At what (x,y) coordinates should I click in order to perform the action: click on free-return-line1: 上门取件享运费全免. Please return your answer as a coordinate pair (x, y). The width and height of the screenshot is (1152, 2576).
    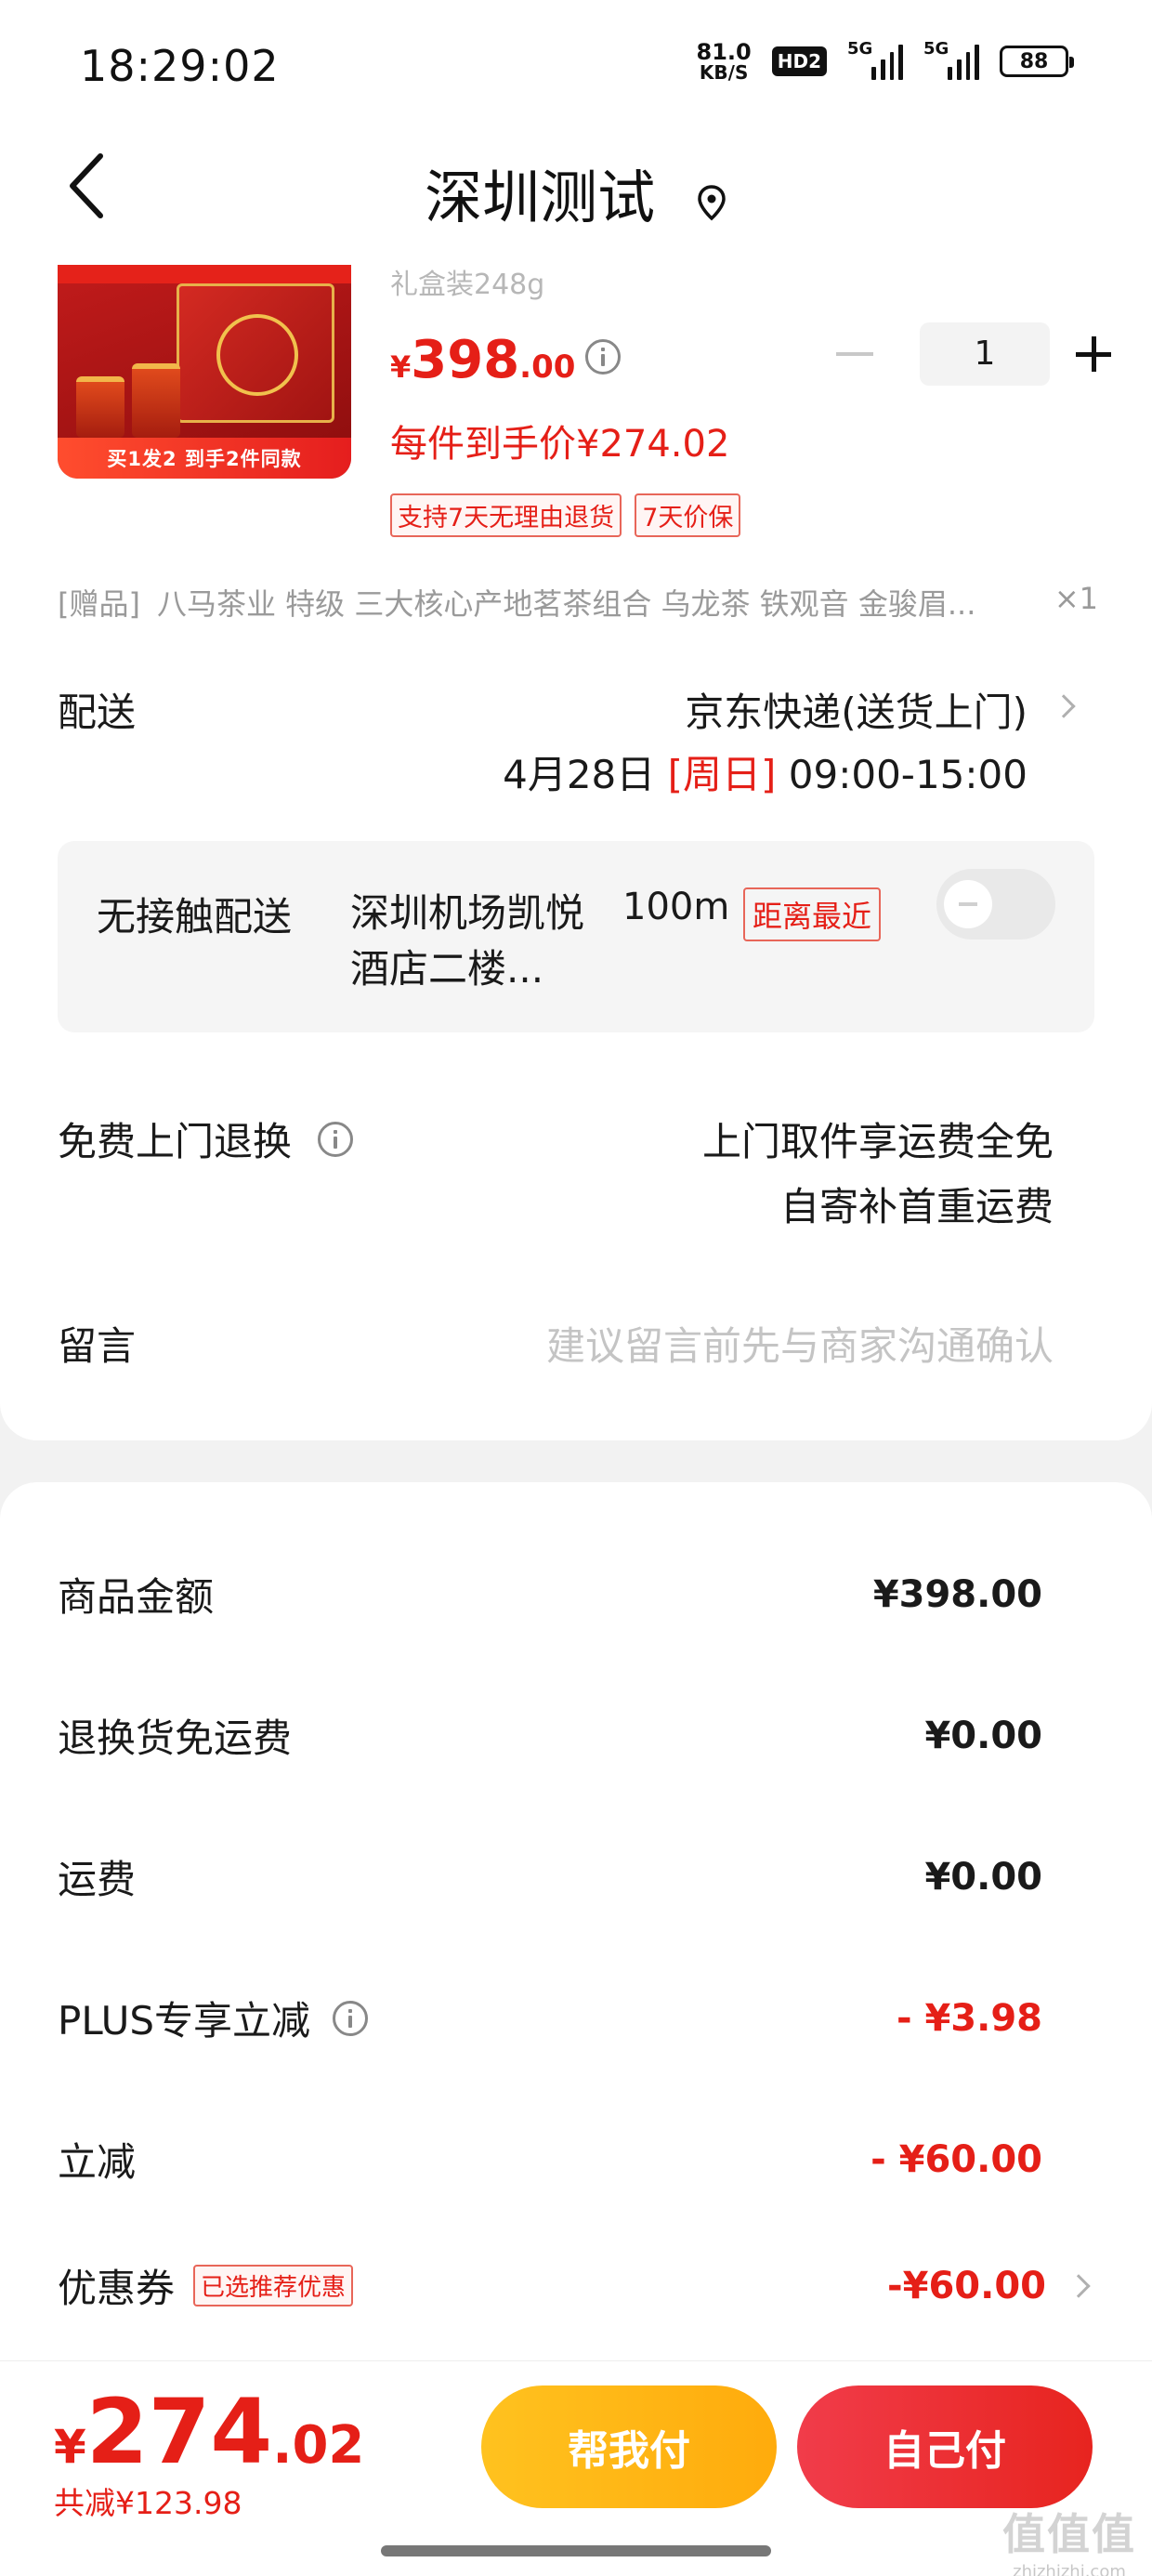
    Looking at the image, I should click on (877, 1141).